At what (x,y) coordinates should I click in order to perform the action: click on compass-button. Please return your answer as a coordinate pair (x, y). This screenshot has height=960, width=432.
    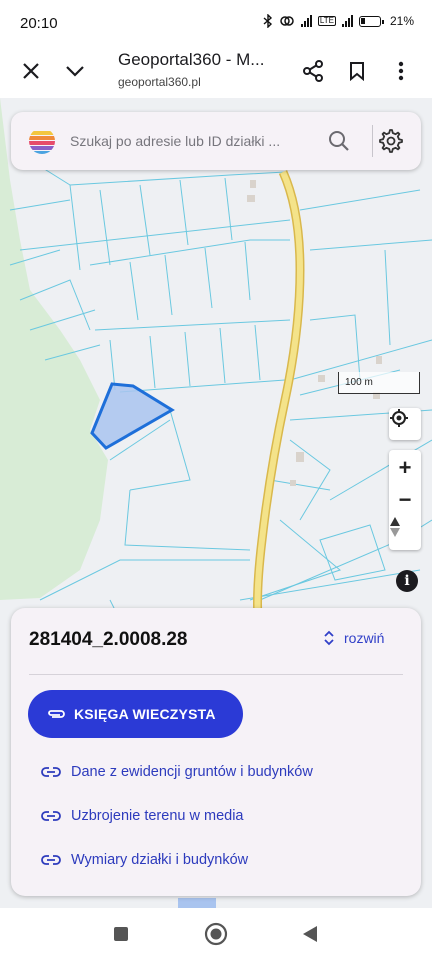
    Looking at the image, I should click on (405, 532).